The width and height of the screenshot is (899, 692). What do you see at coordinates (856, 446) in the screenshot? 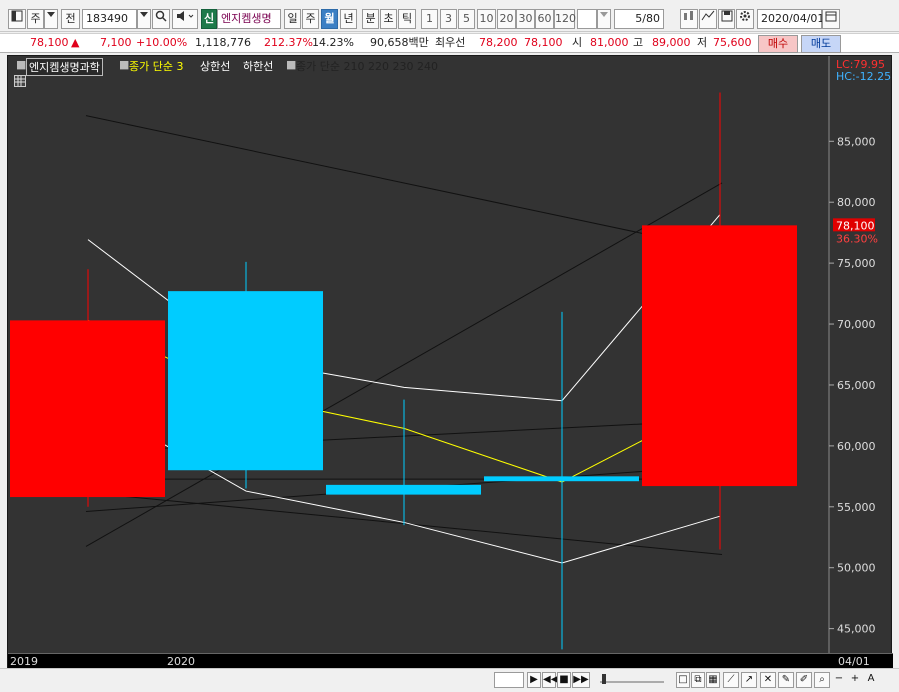
I see `y-tick-label: 60,000` at bounding box center [856, 446].